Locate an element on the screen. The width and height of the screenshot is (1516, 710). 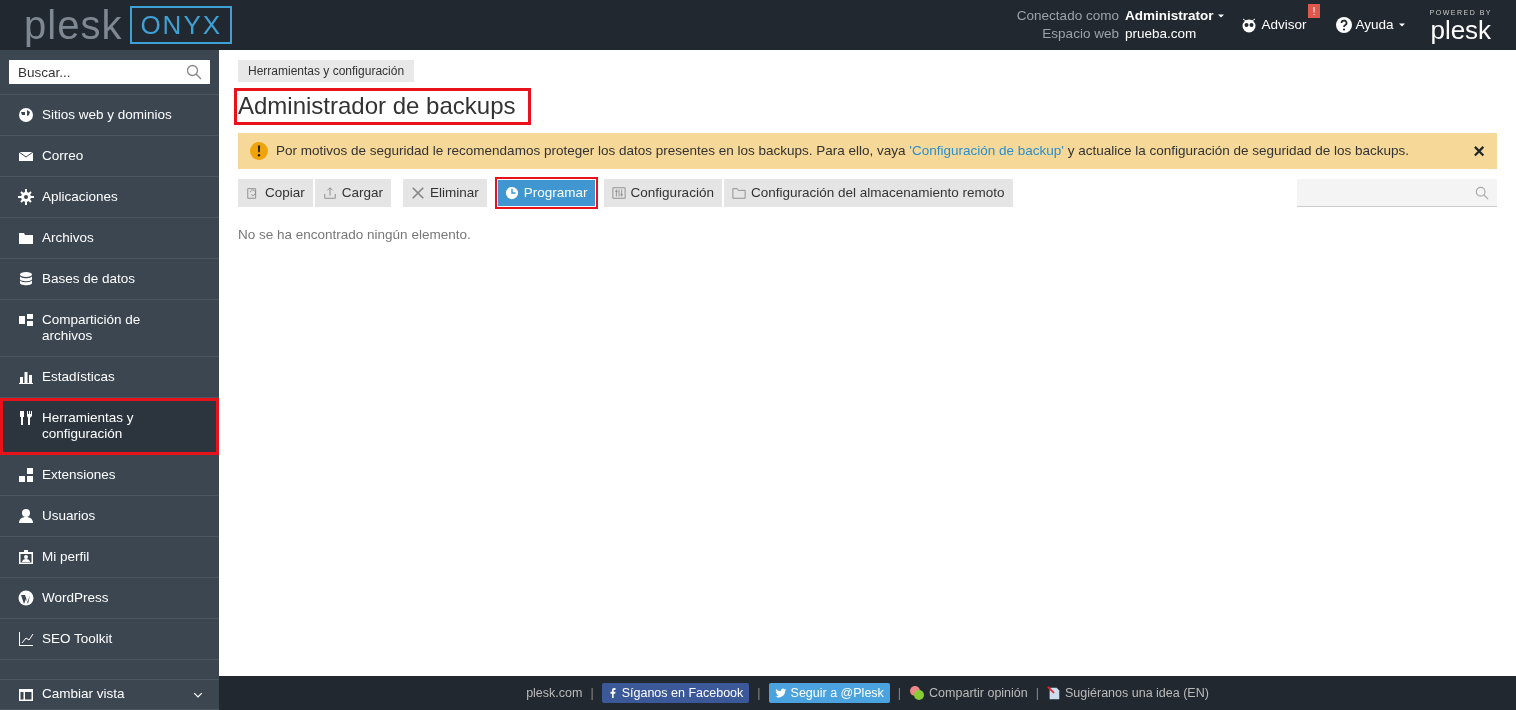
toolbar-button: Configuración del almacenamiento remoto is located at coordinates (868, 193).